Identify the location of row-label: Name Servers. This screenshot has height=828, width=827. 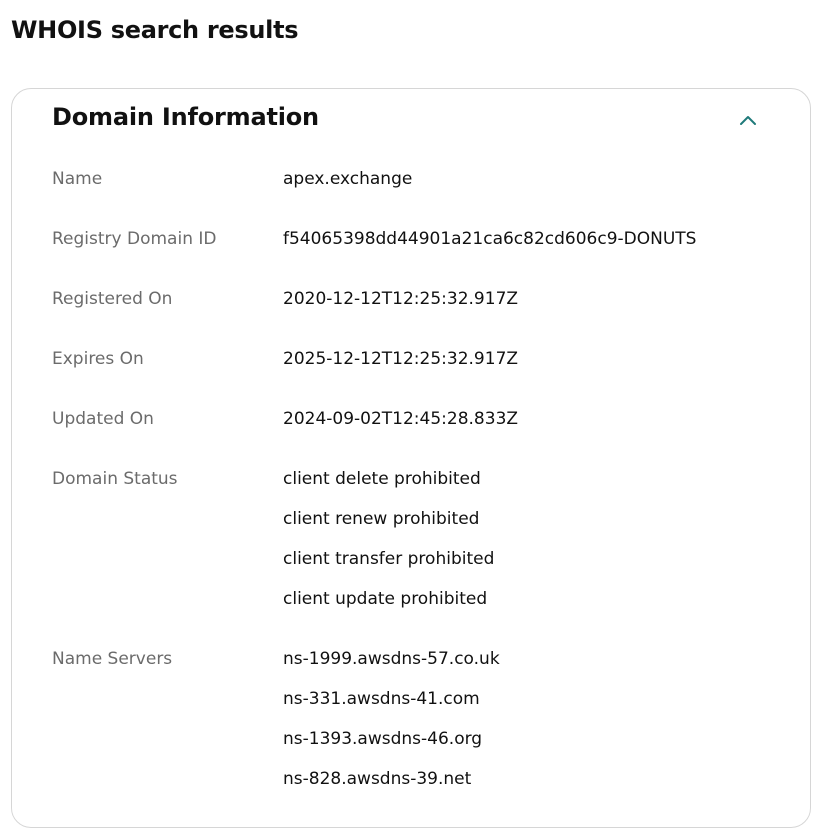
(112, 659).